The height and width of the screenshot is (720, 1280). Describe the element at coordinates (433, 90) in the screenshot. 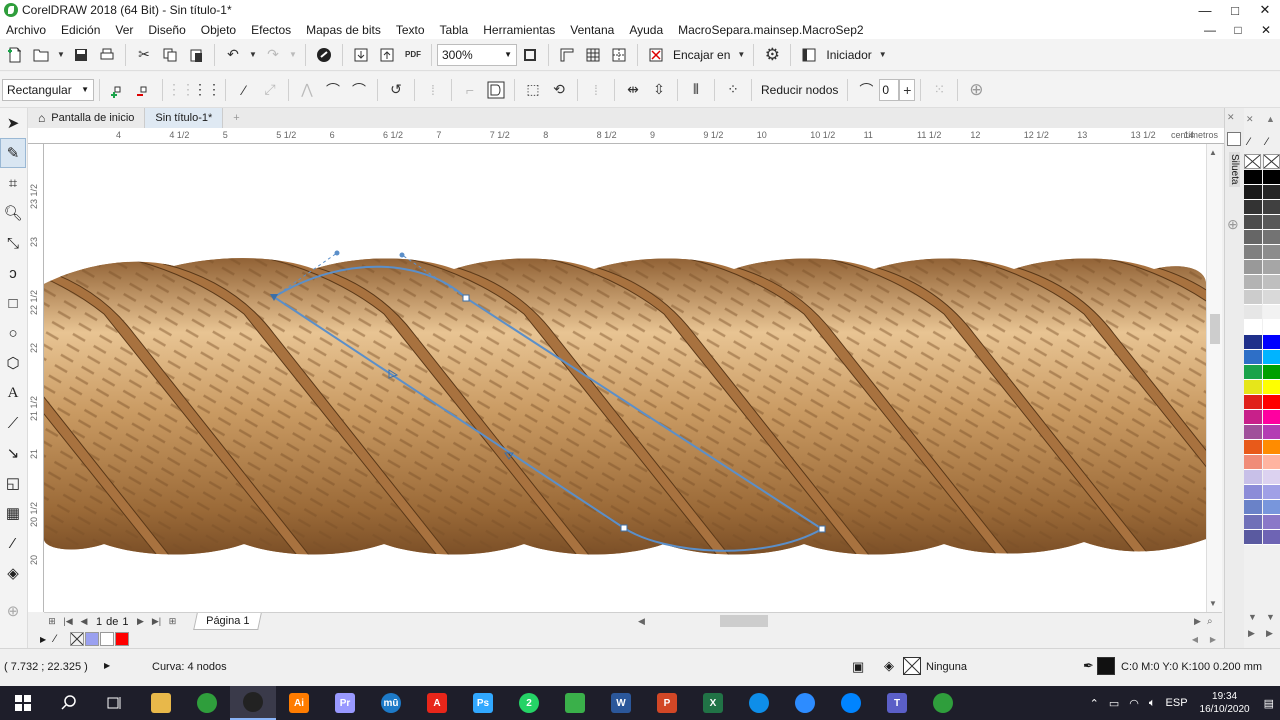

I see `extend-curve-icon: ⁞` at that location.